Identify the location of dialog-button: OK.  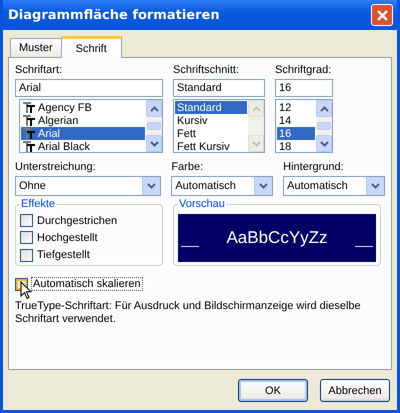
(273, 390).